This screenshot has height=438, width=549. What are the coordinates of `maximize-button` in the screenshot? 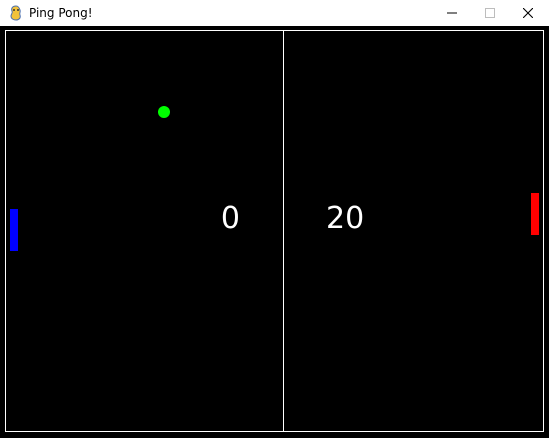 It's located at (490, 13).